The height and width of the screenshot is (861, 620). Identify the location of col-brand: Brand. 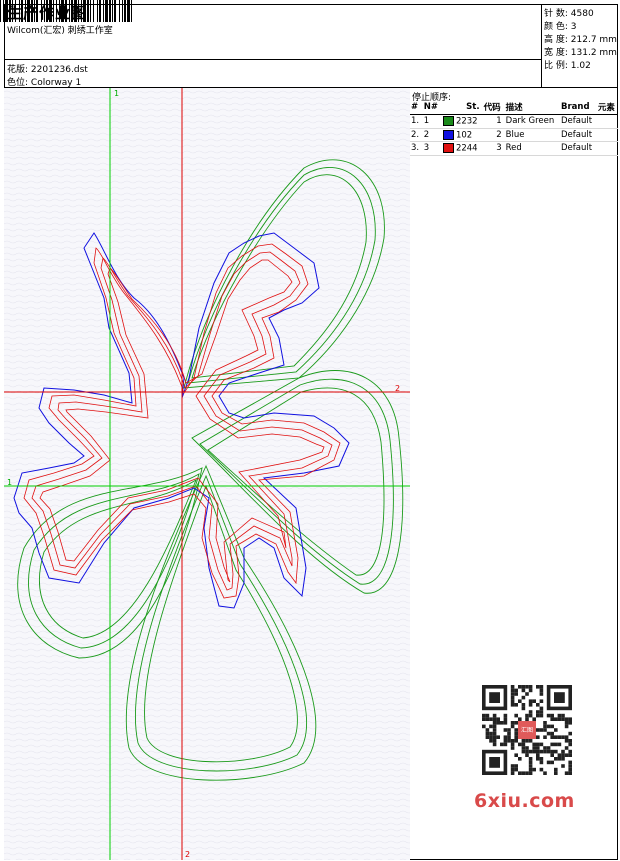
(577, 107).